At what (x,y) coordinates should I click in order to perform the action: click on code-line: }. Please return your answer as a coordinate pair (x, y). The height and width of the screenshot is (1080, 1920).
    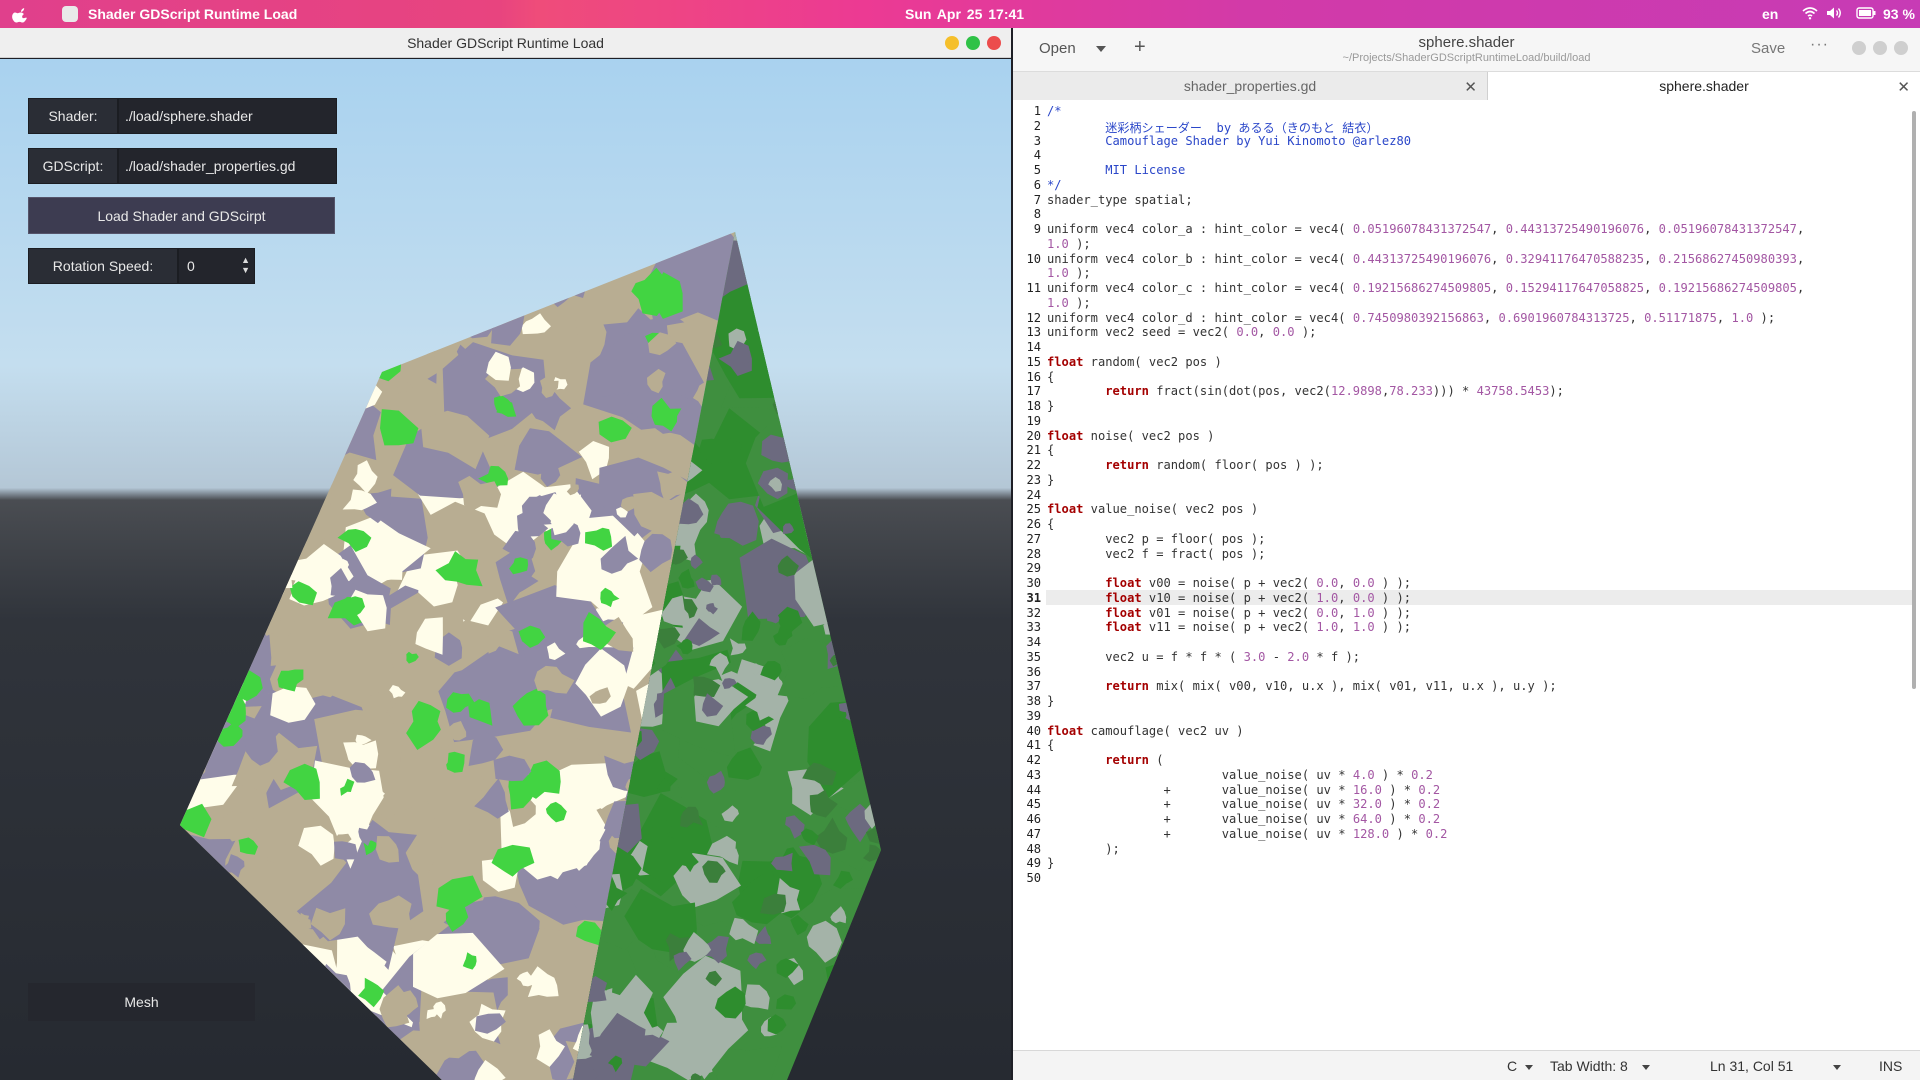
    Looking at the image, I should click on (1051, 701).